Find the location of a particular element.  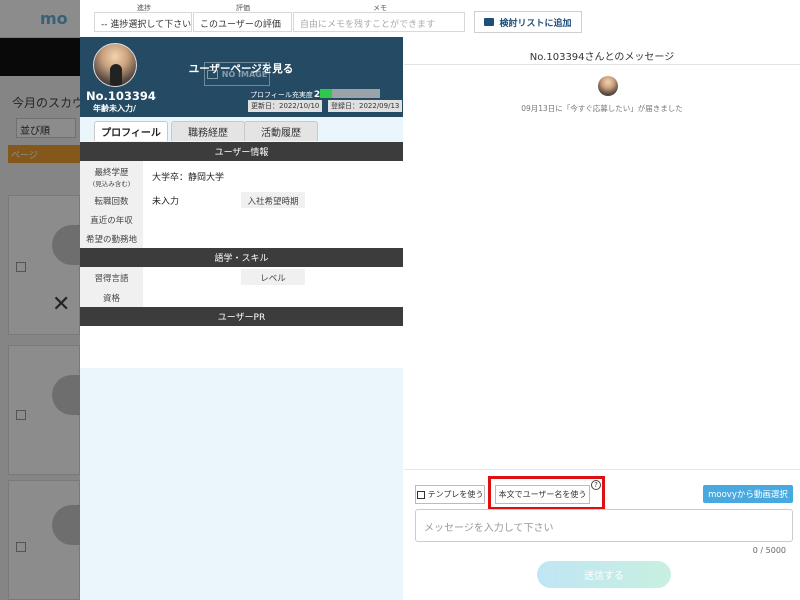

desired-location-label: 希望の勤務地 is located at coordinates (111, 240).